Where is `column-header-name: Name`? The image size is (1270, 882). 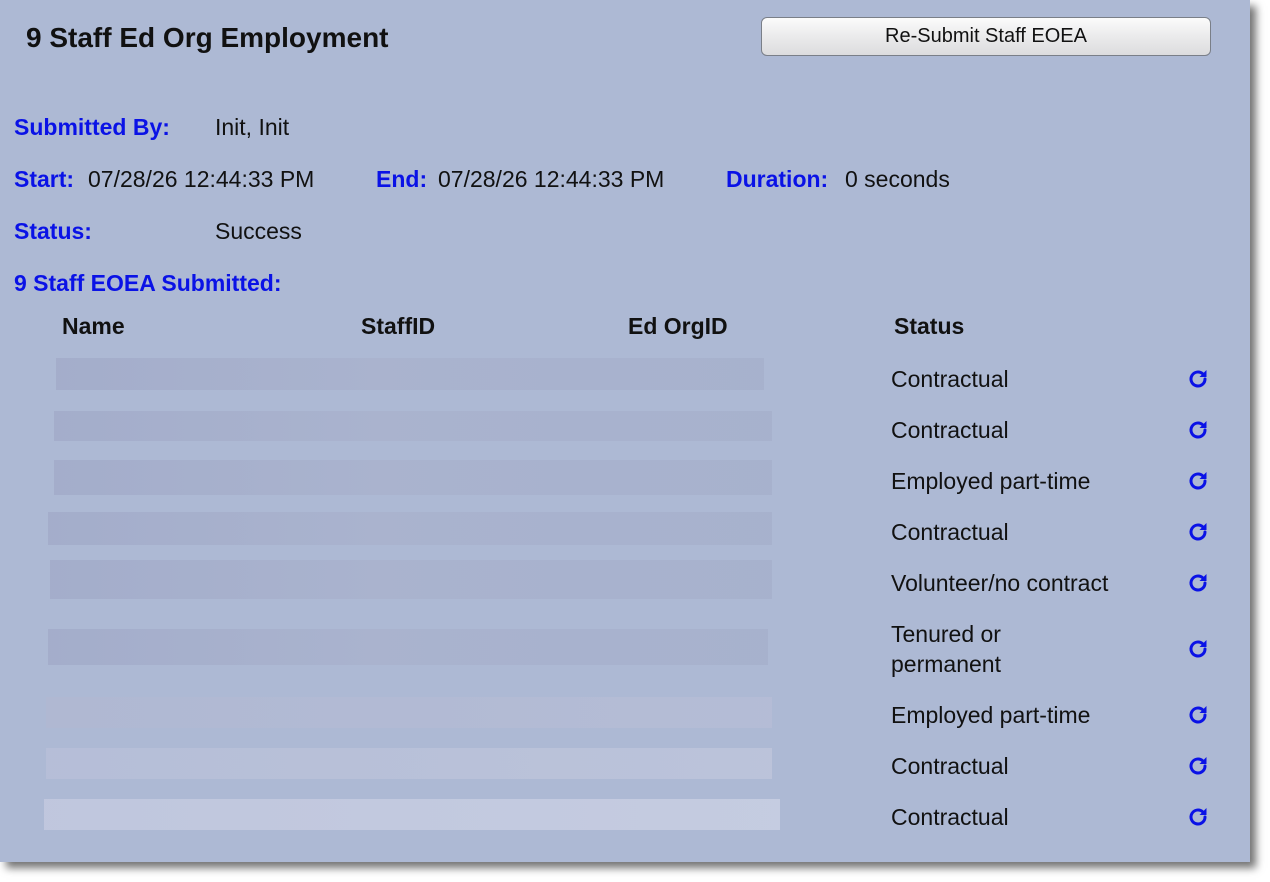 column-header-name: Name is located at coordinates (93, 326).